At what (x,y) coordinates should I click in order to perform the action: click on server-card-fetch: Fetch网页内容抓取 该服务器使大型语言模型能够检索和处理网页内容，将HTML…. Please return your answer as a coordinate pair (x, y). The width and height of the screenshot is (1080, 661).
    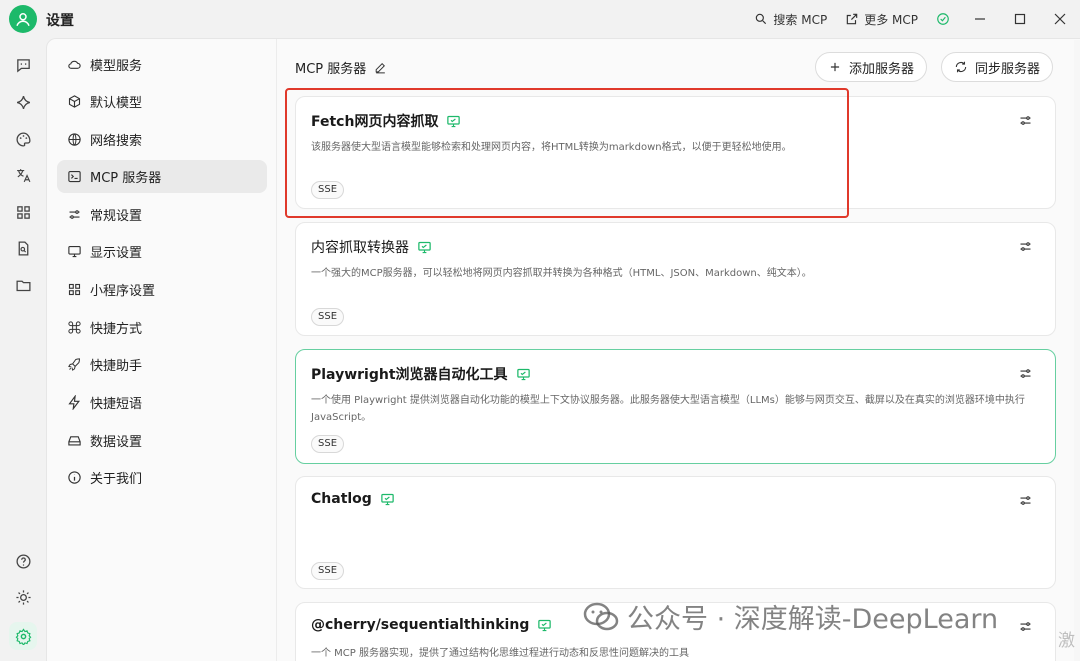
    Looking at the image, I should click on (675, 152).